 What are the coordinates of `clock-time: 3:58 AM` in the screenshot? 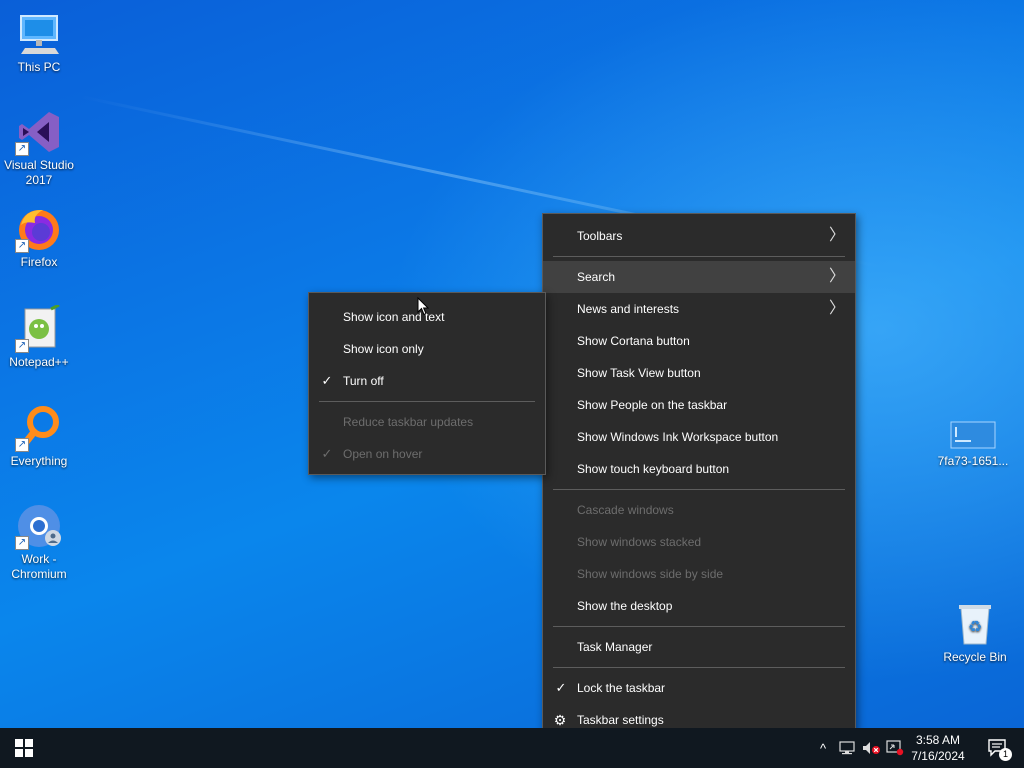 It's located at (938, 740).